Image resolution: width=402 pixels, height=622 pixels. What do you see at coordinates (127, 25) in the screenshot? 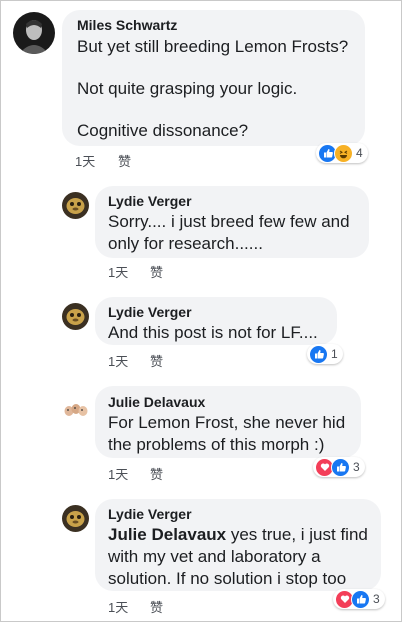
I see `comment-author: Miles Schwartz` at bounding box center [127, 25].